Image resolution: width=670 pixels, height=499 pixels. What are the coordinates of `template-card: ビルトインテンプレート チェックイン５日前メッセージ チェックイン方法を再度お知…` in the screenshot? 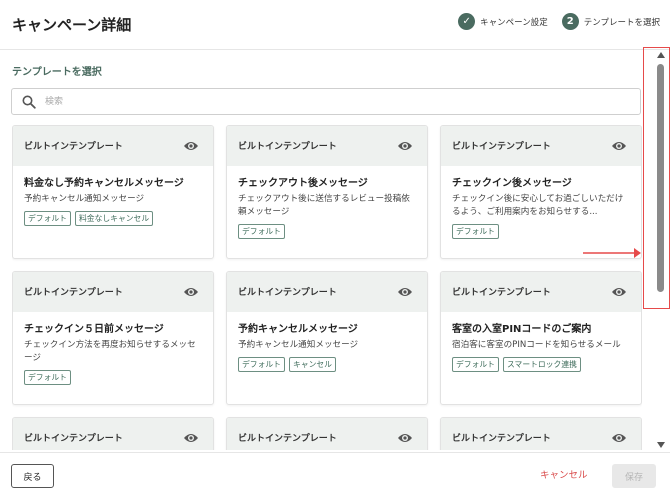 It's located at (113, 338).